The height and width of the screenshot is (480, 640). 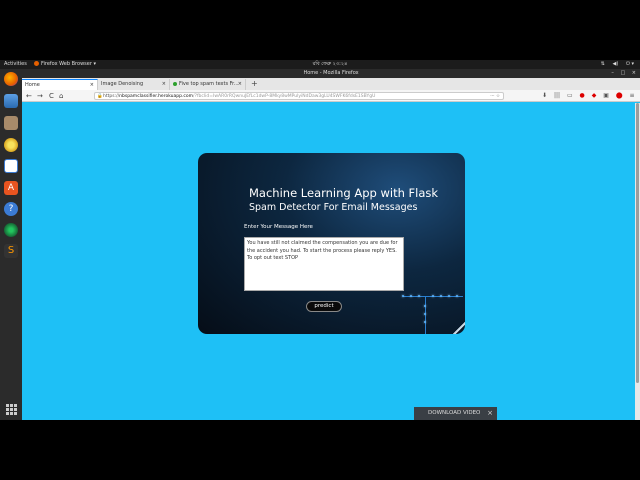 I want to click on page-actions-icon: ··· ☆, so click(x=495, y=96).